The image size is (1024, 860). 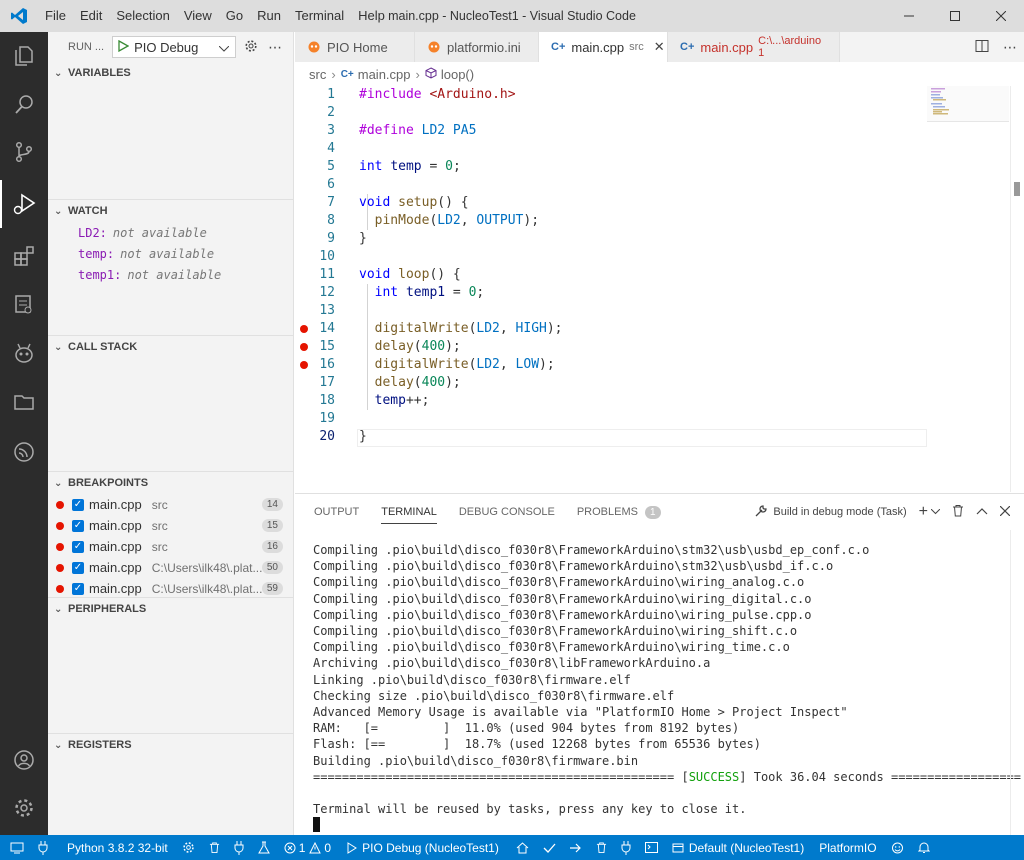 What do you see at coordinates (371, 16) in the screenshot?
I see `menu-help: Help` at bounding box center [371, 16].